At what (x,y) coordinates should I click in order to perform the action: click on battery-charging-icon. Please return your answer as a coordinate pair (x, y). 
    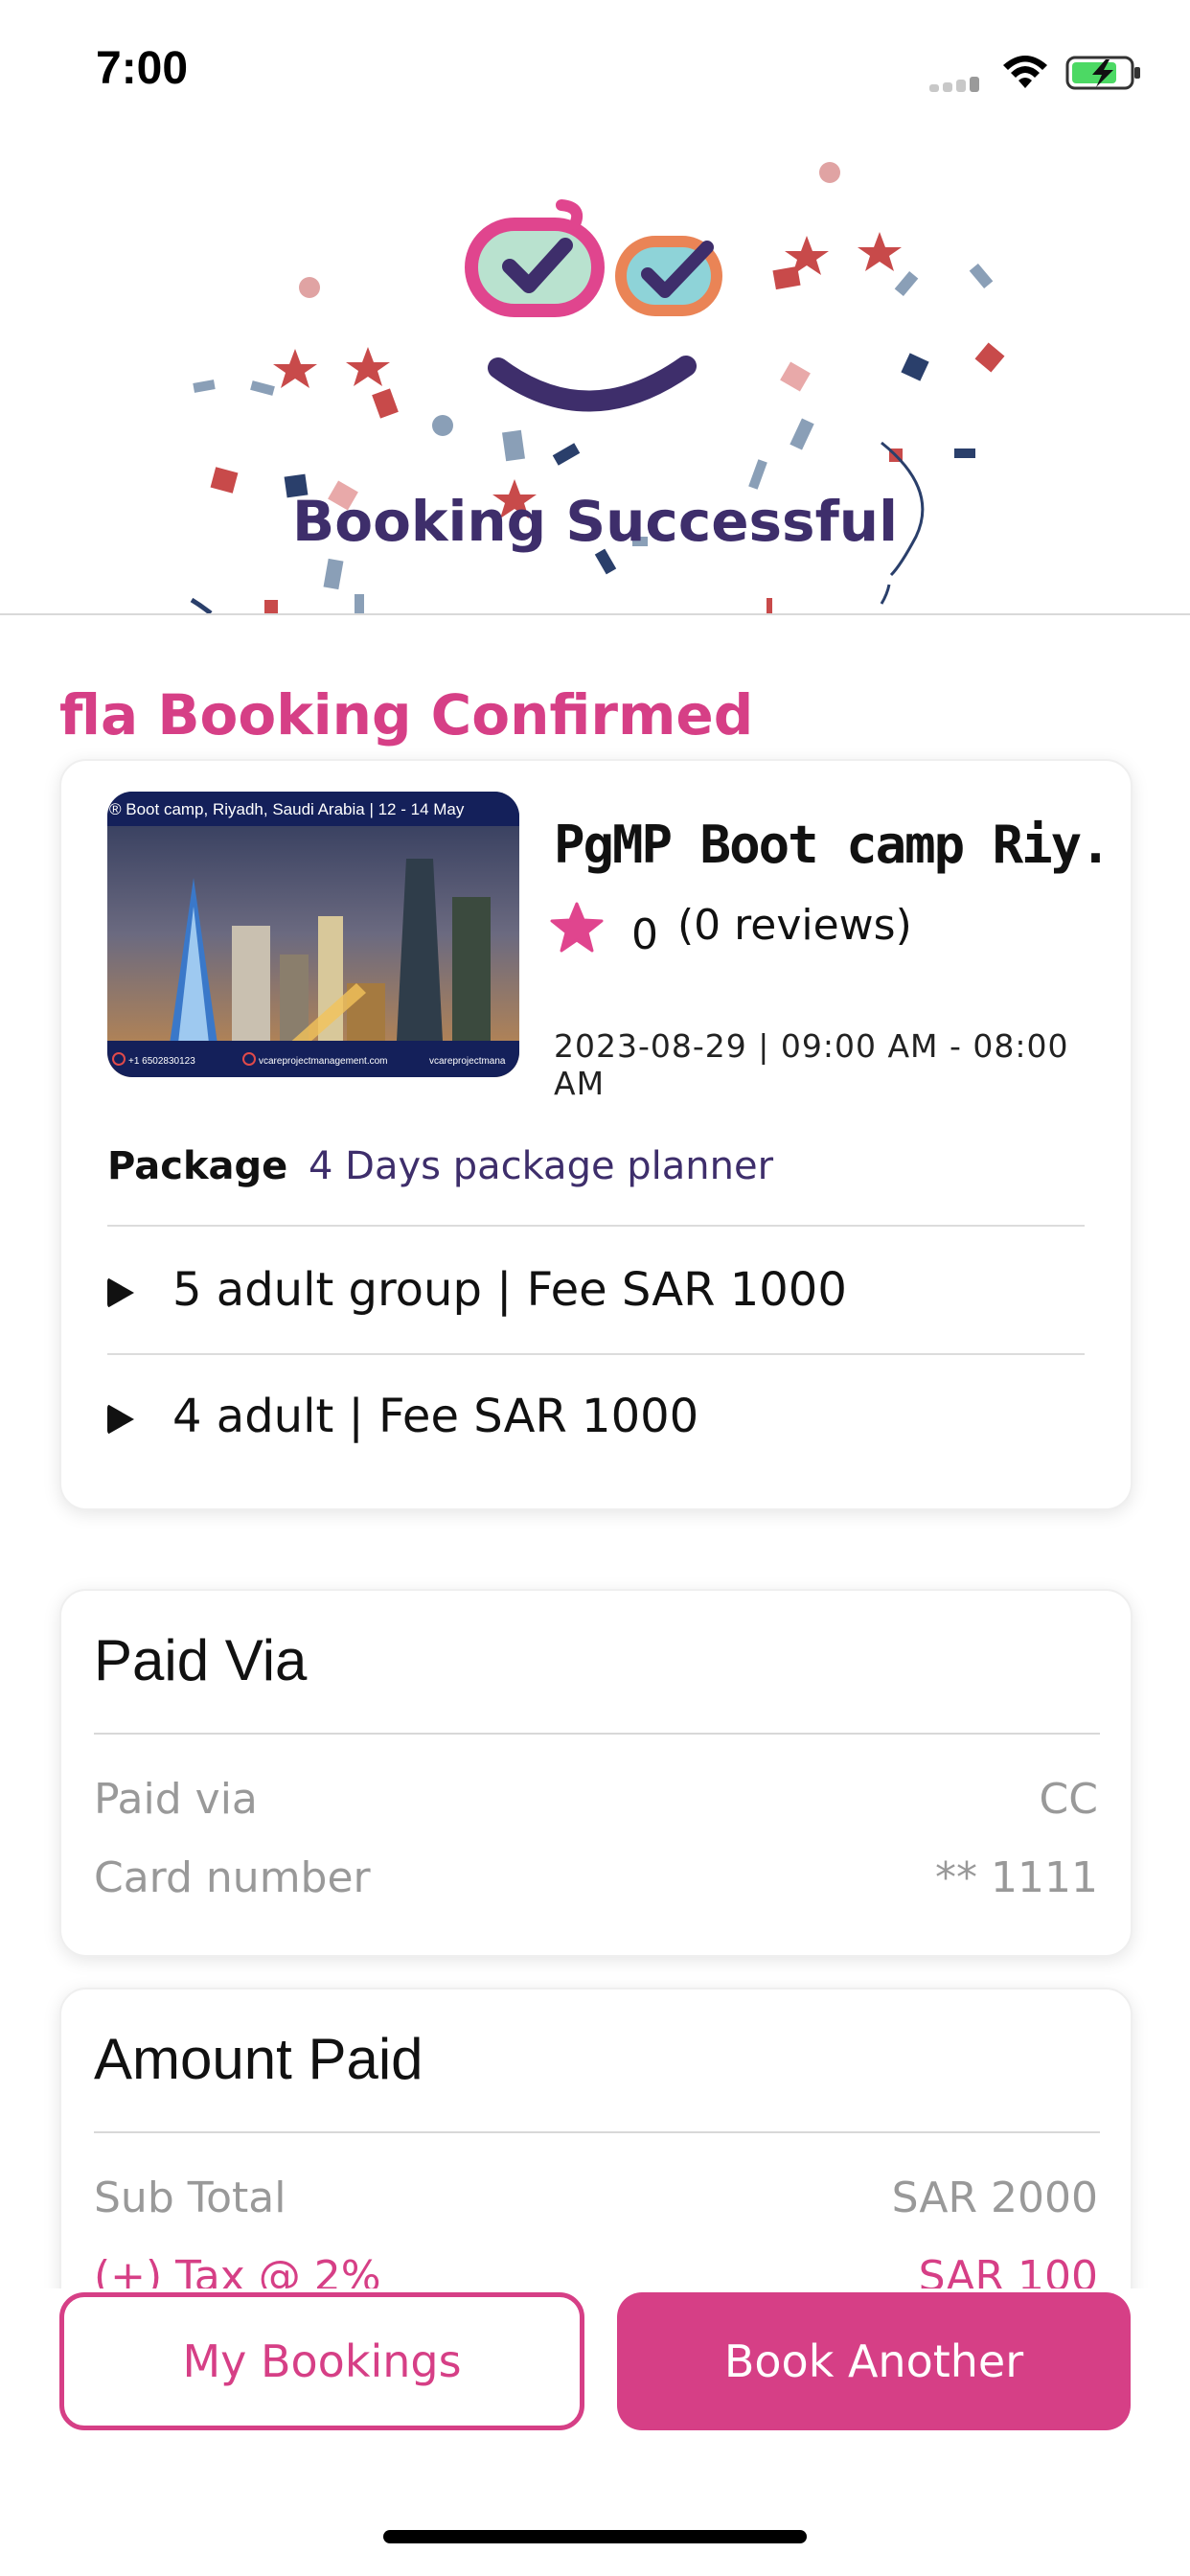
    Looking at the image, I should click on (1102, 73).